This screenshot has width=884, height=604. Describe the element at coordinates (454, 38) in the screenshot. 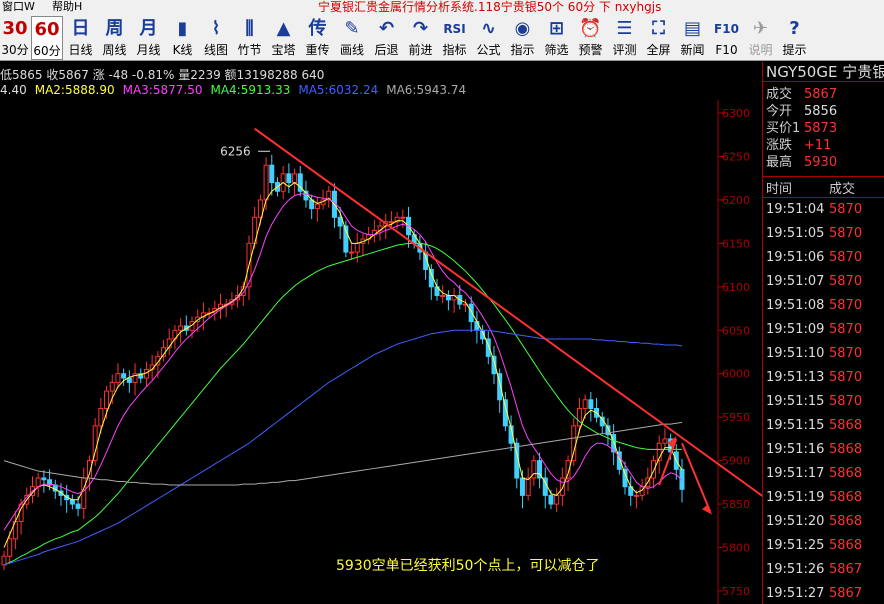

I see `toolbar-button-13: RSI 指标` at that location.